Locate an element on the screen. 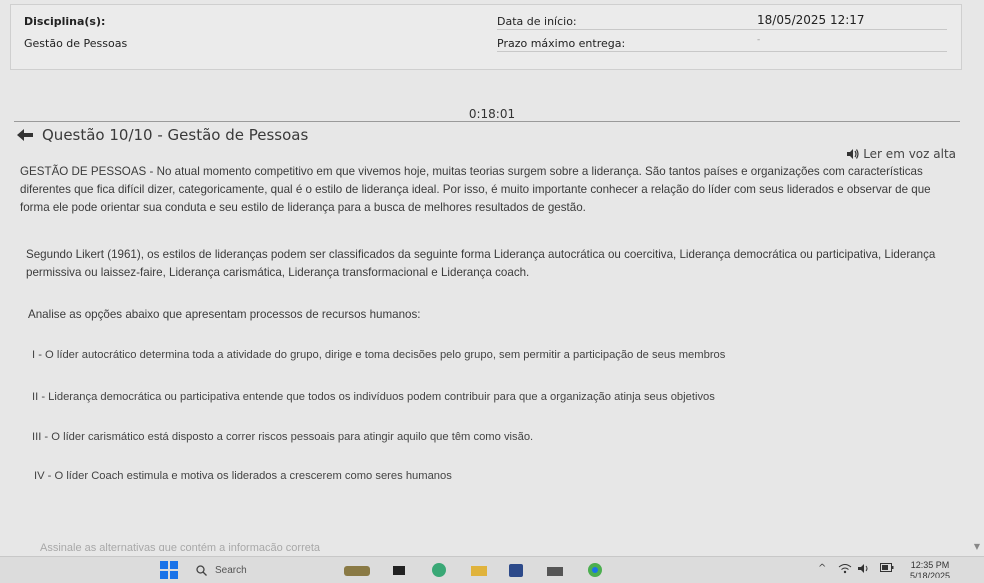  read-aloud-label: Ler em voz alta is located at coordinates (909, 154).